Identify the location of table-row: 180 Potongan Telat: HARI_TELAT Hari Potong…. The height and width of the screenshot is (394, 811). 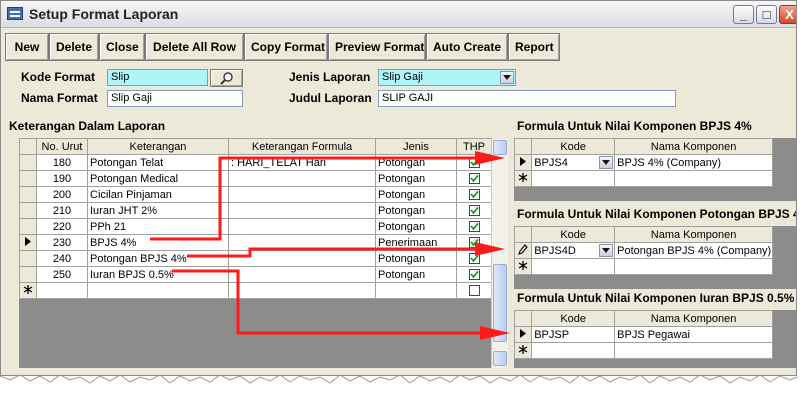
(255, 162).